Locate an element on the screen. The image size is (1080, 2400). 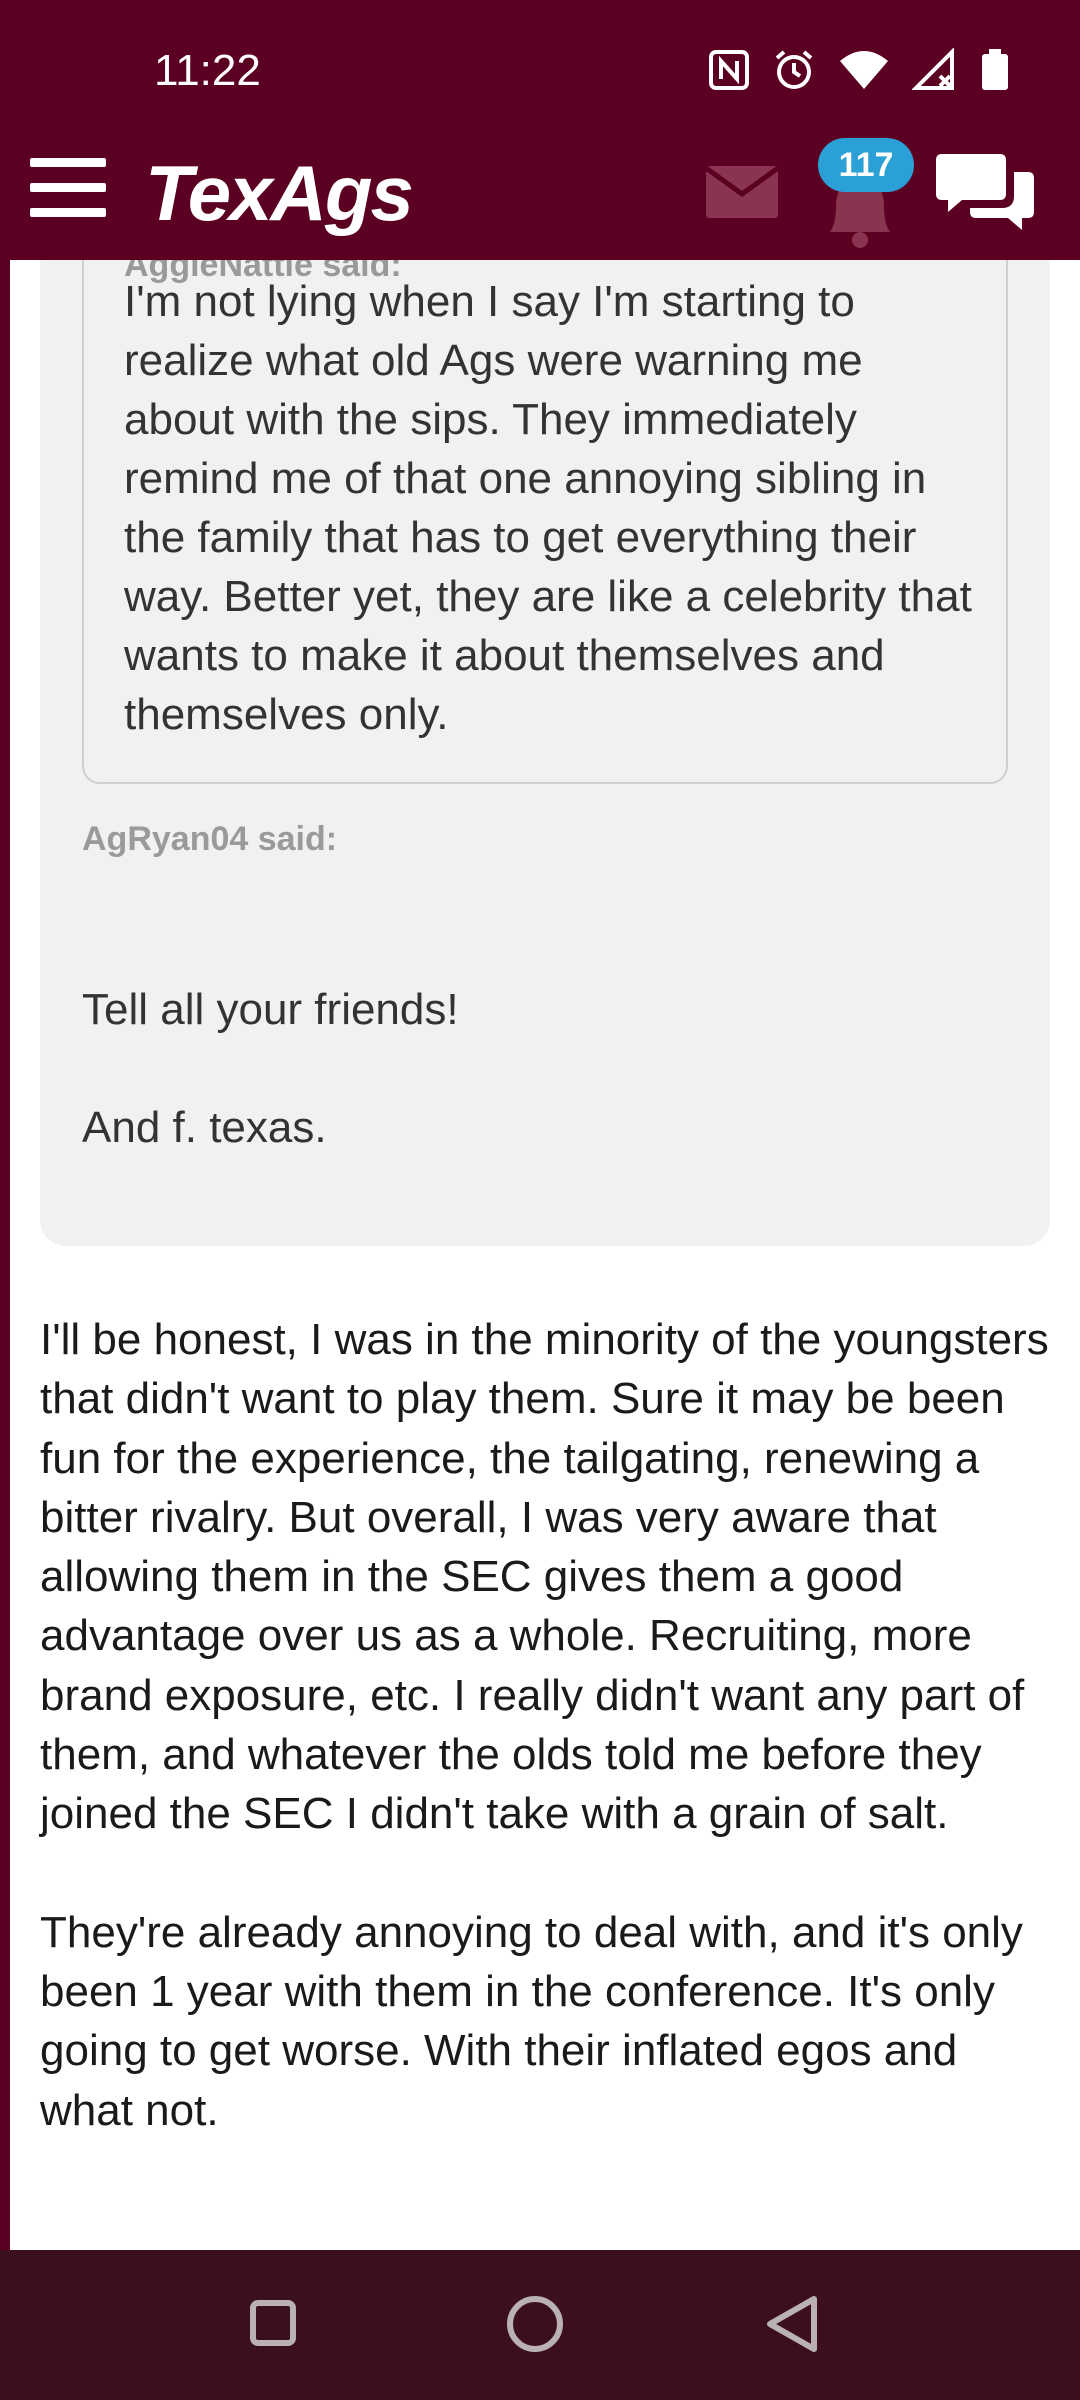
hamburger-menu-button is located at coordinates (68, 188).